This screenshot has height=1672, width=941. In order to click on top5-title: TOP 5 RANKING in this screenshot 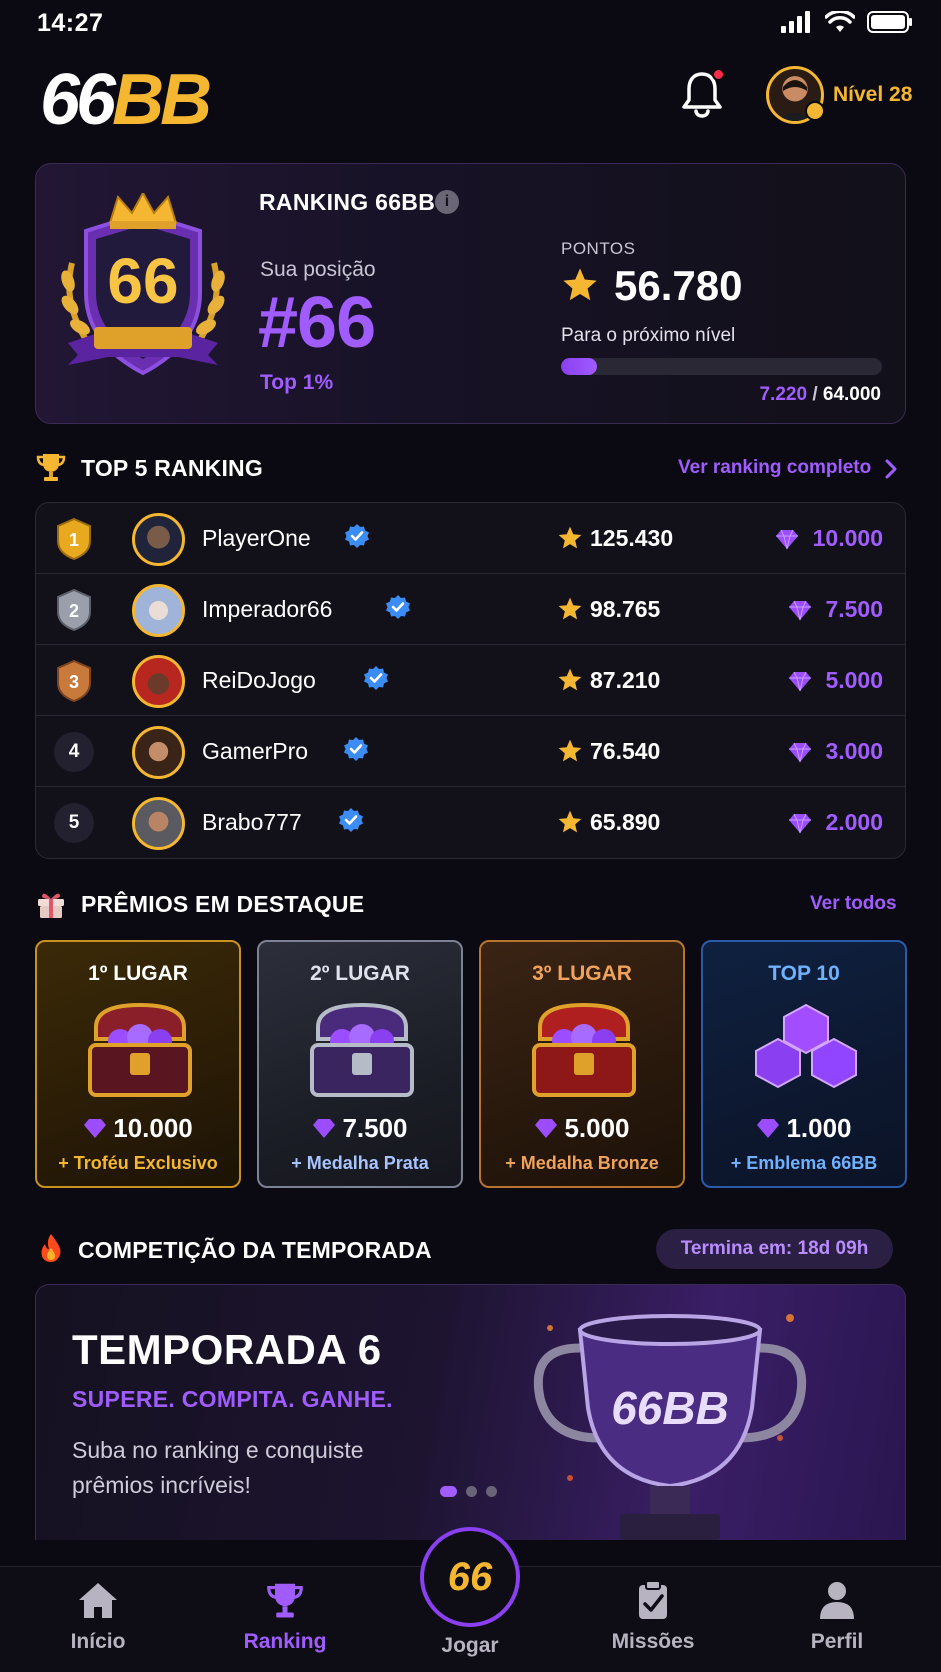, I will do `click(172, 468)`.